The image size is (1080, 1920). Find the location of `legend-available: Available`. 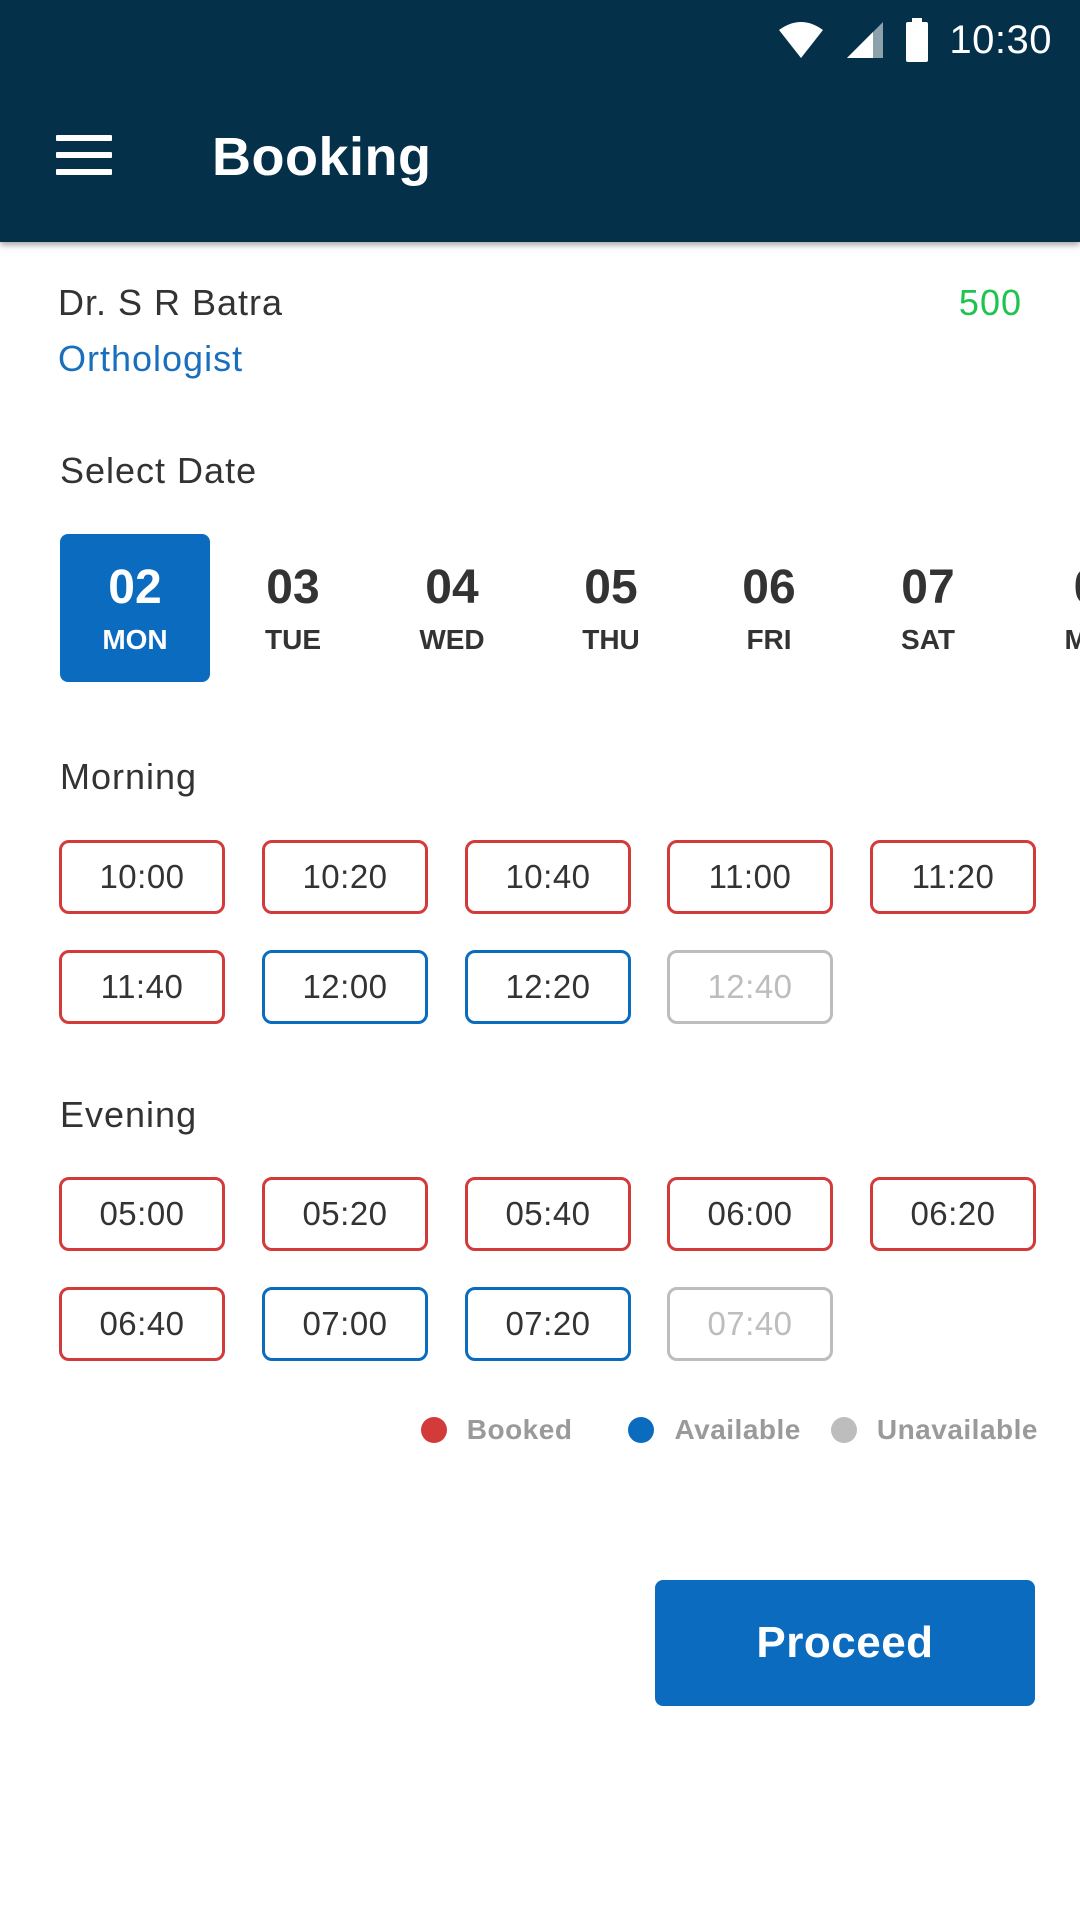

legend-available: Available is located at coordinates (714, 1430).